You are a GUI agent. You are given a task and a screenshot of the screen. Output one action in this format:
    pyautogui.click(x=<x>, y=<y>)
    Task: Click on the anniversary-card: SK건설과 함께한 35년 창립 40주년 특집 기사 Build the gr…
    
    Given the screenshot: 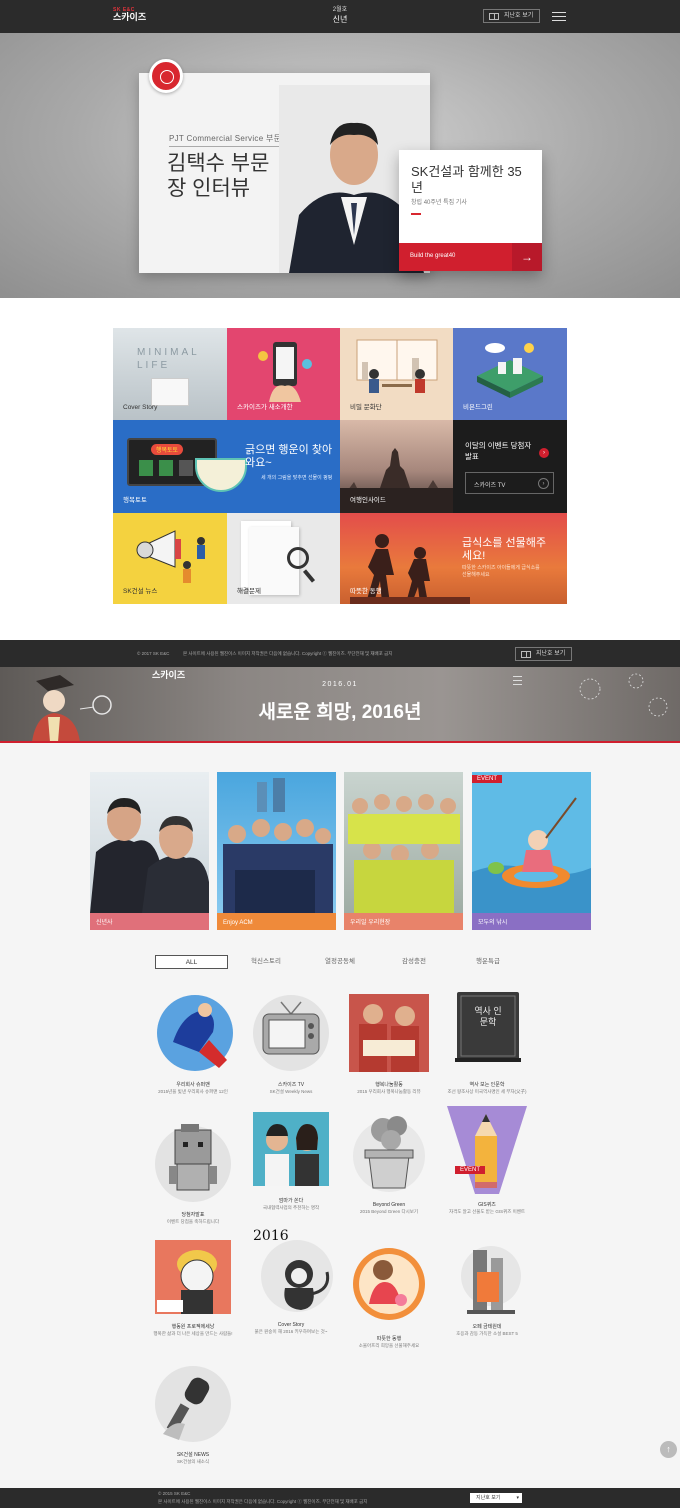 What is the action you would take?
    pyautogui.click(x=470, y=210)
    